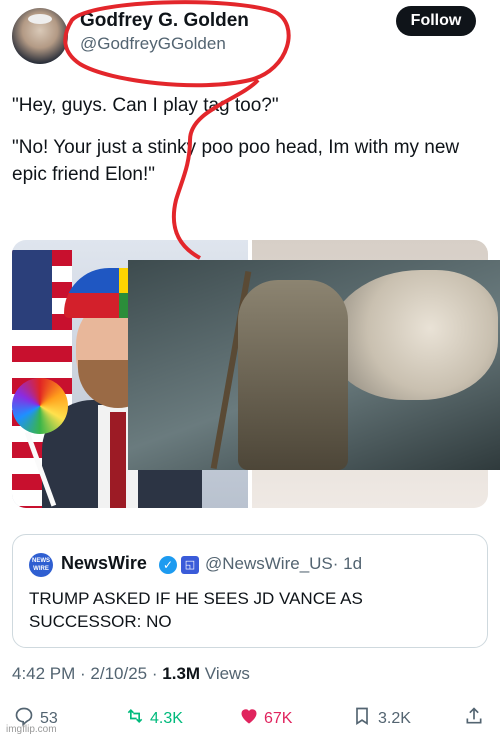 This screenshot has height=735, width=500. I want to click on quote-author-handle: @NewsWire_US· 1d, so click(283, 564).